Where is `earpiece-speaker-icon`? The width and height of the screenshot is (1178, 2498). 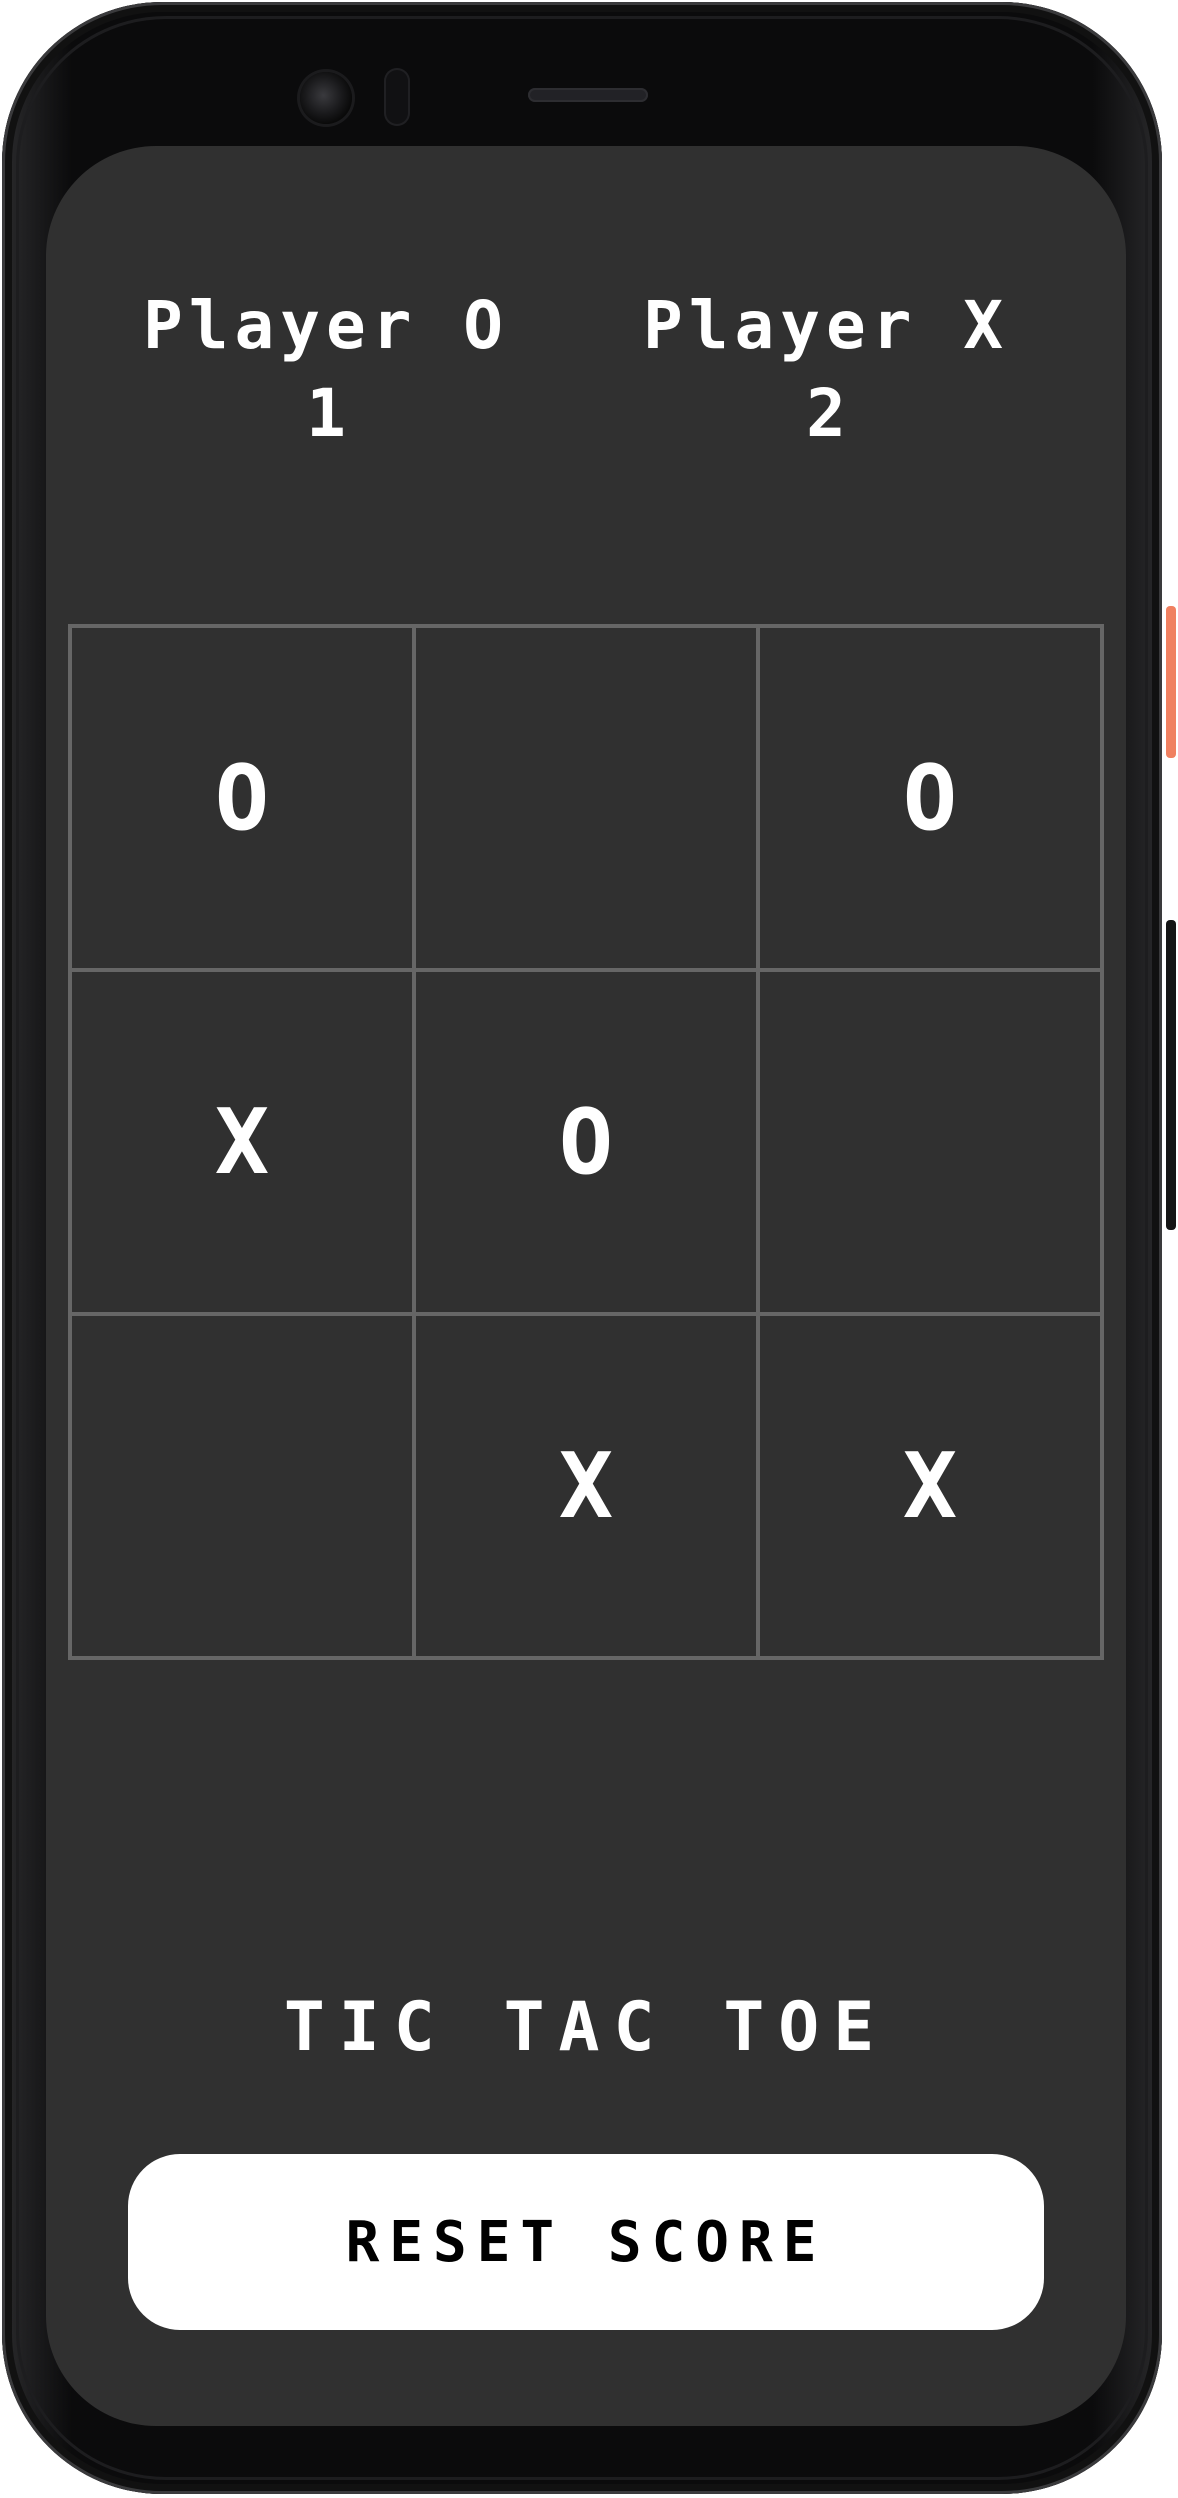 earpiece-speaker-icon is located at coordinates (588, 95).